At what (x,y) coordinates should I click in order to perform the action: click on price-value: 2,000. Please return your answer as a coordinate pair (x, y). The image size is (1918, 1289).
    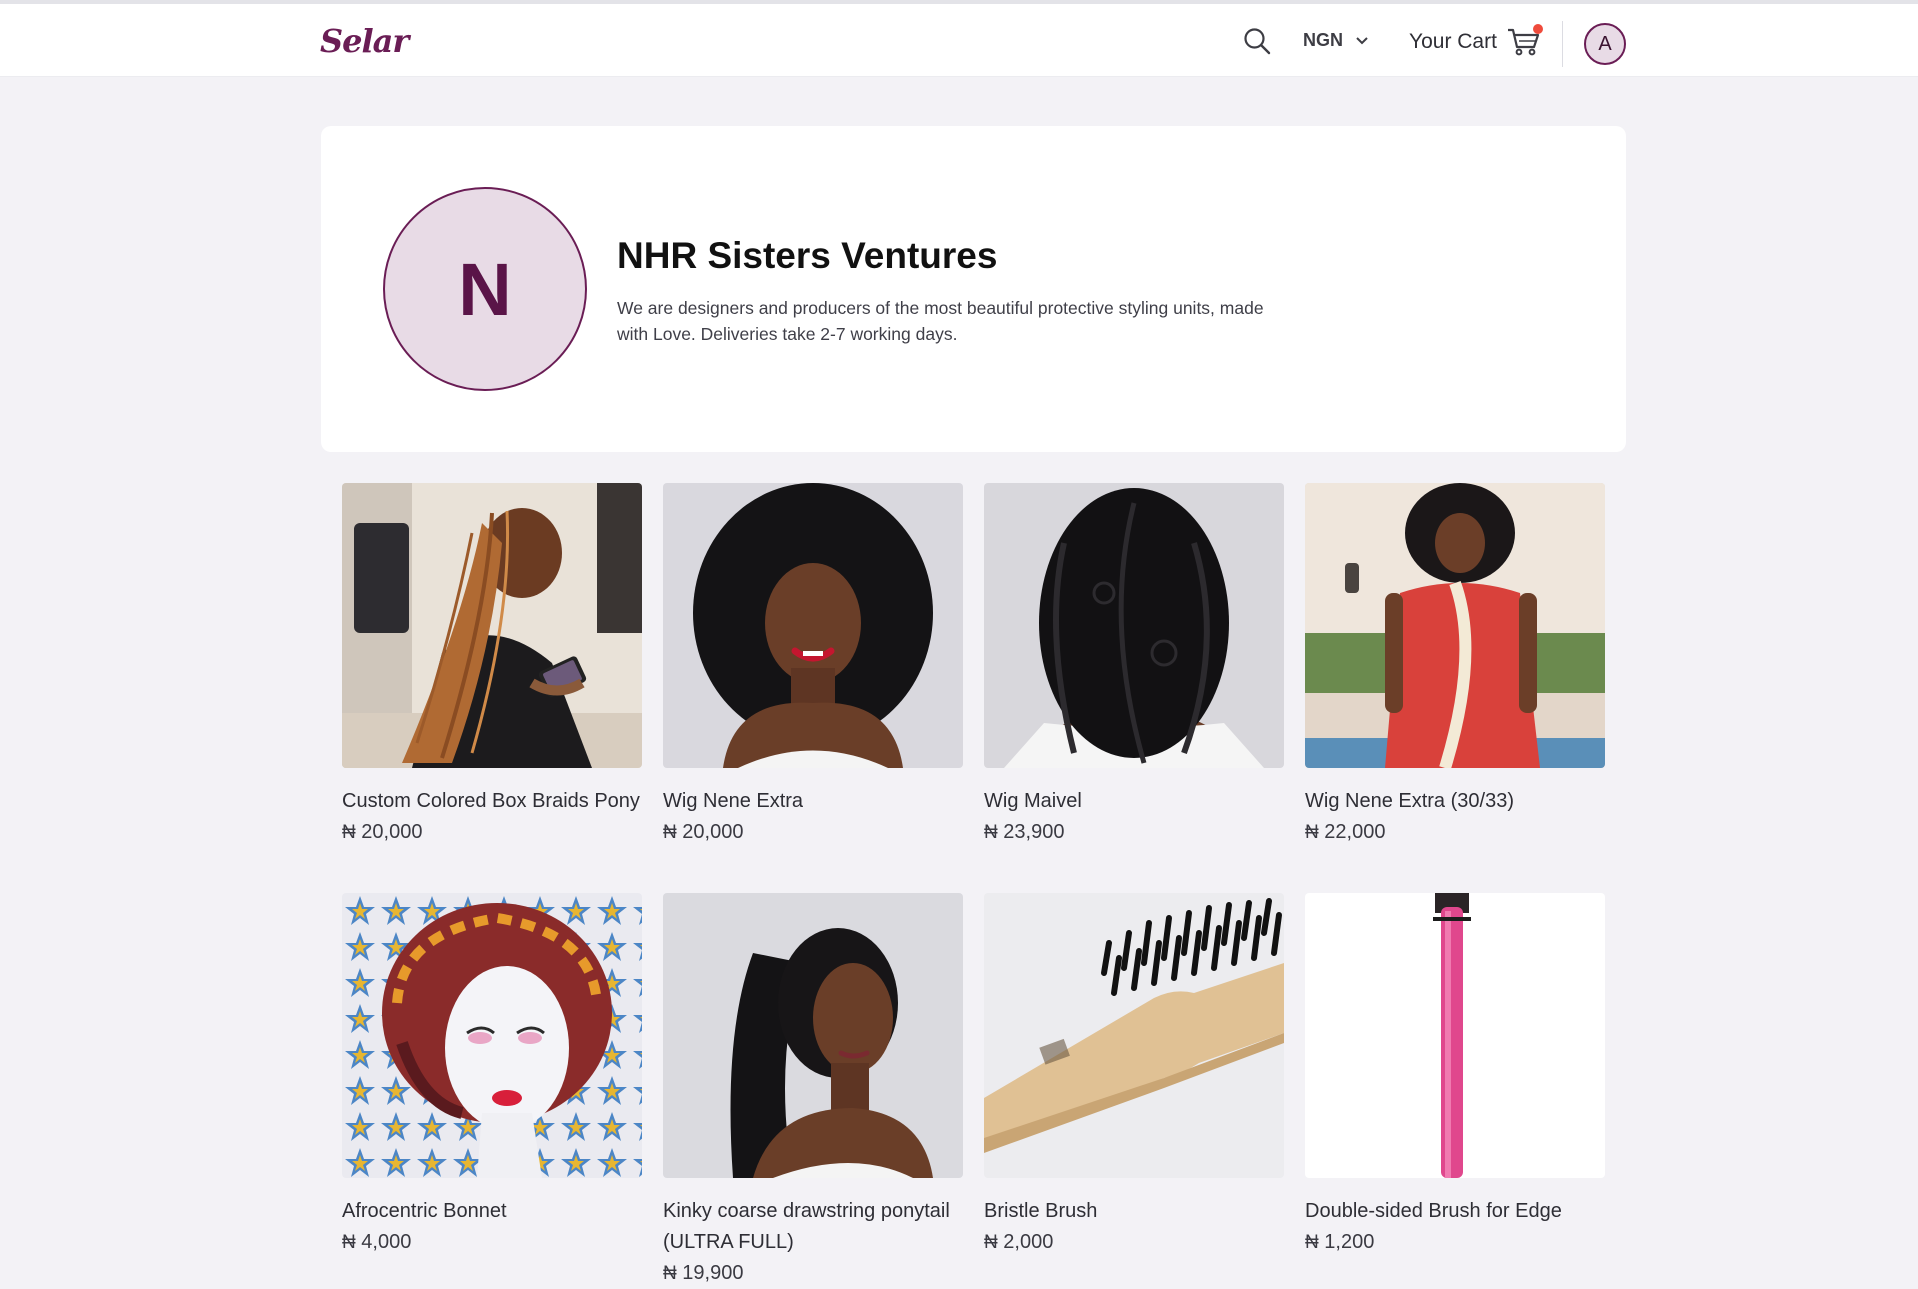
    Looking at the image, I should click on (1028, 1242).